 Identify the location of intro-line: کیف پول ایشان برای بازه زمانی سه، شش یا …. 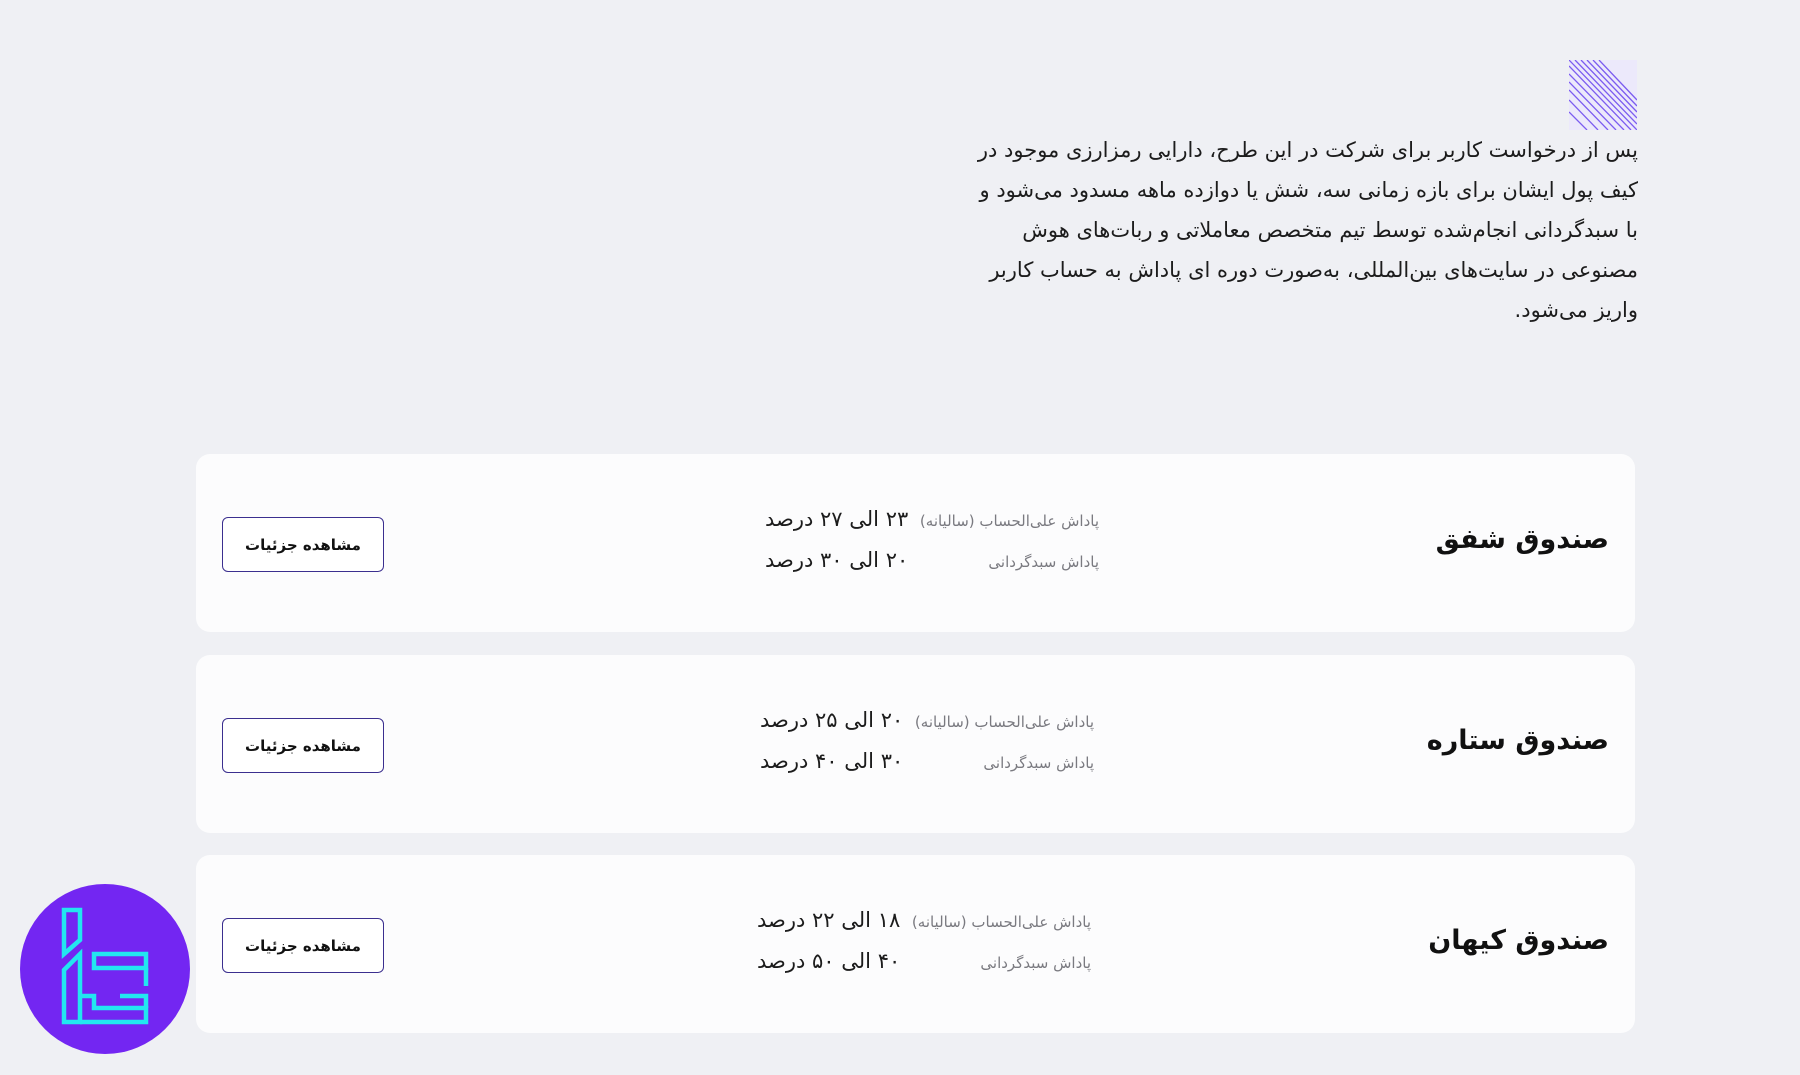
(1309, 190).